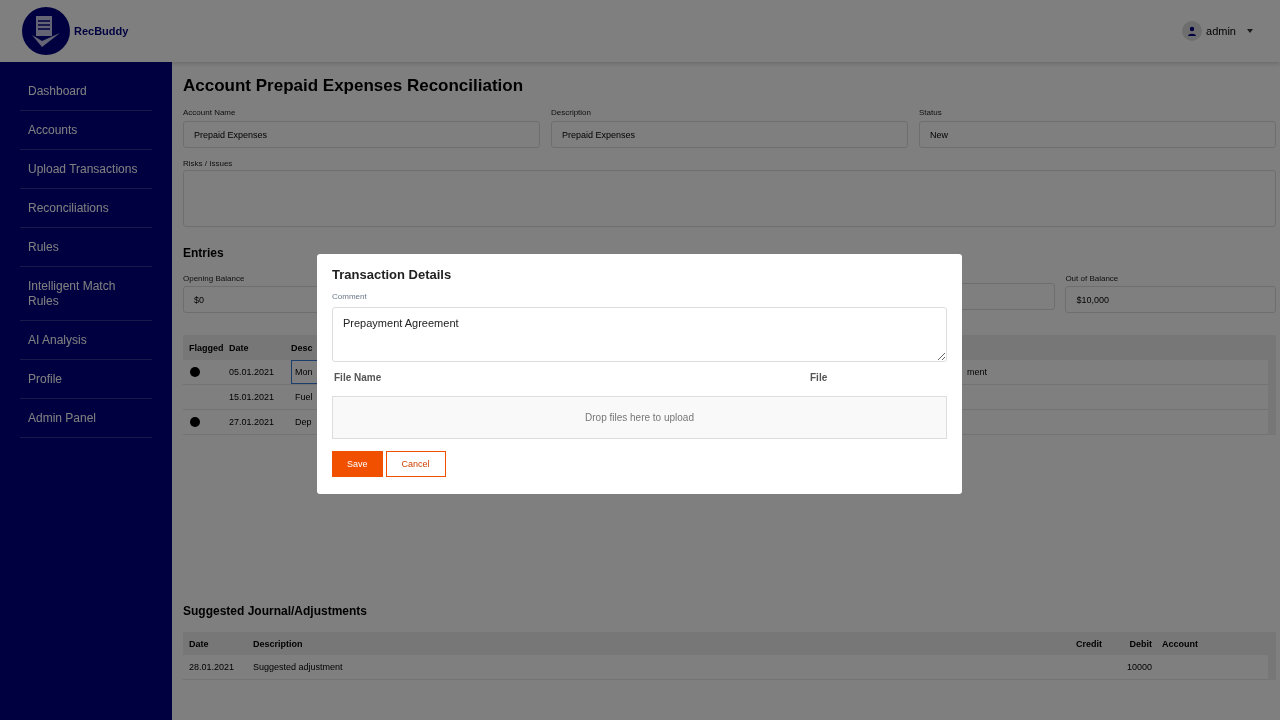 Image resolution: width=1280 pixels, height=720 pixels. What do you see at coordinates (977, 372) in the screenshot?
I see `table-cell: ment` at bounding box center [977, 372].